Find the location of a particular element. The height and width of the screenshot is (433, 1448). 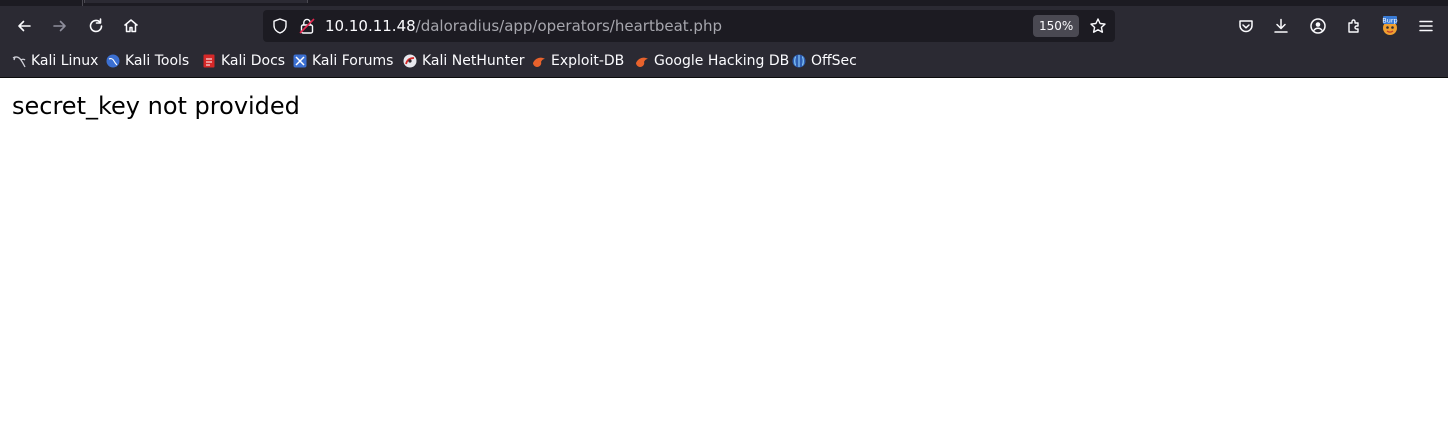

burp-foxyproxy-icon: Burp is located at coordinates (1390, 25).